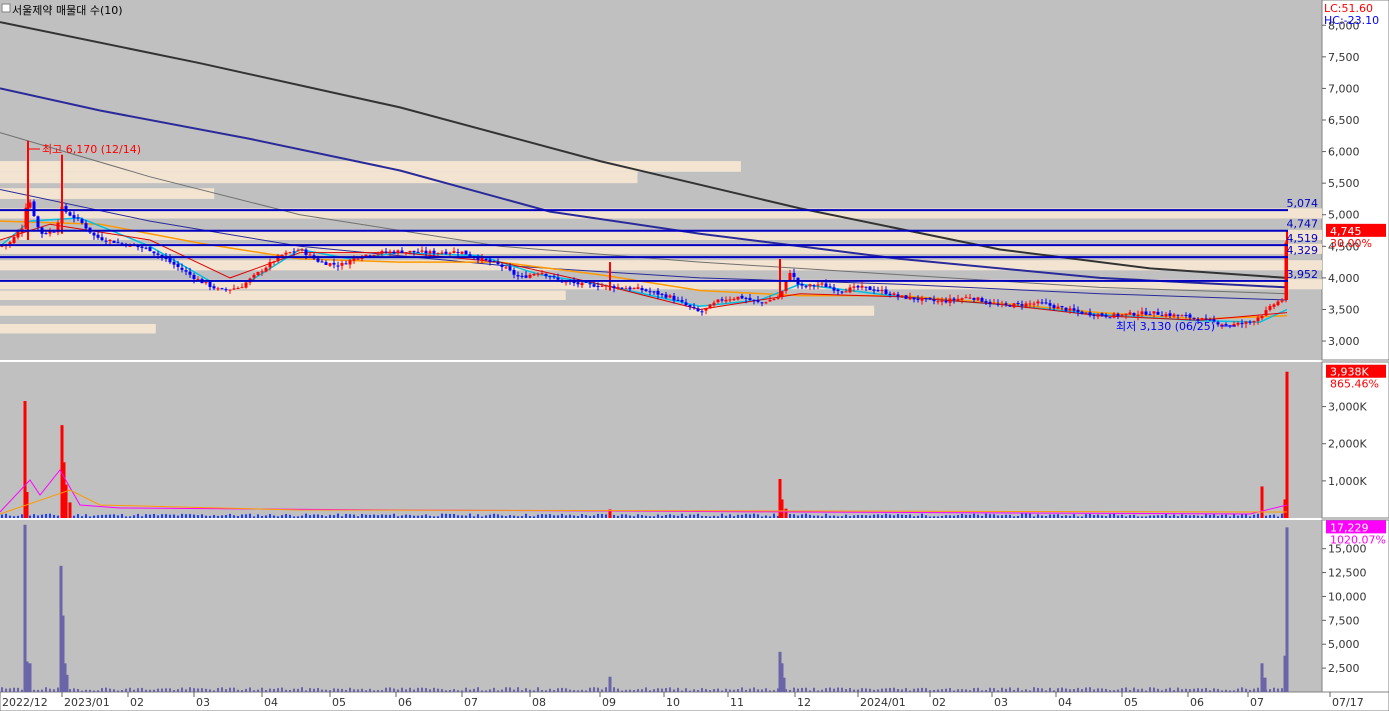 The width and height of the screenshot is (1389, 711). What do you see at coordinates (1344, 215) in the screenshot?
I see `y-tick-label: 5,000` at bounding box center [1344, 215].